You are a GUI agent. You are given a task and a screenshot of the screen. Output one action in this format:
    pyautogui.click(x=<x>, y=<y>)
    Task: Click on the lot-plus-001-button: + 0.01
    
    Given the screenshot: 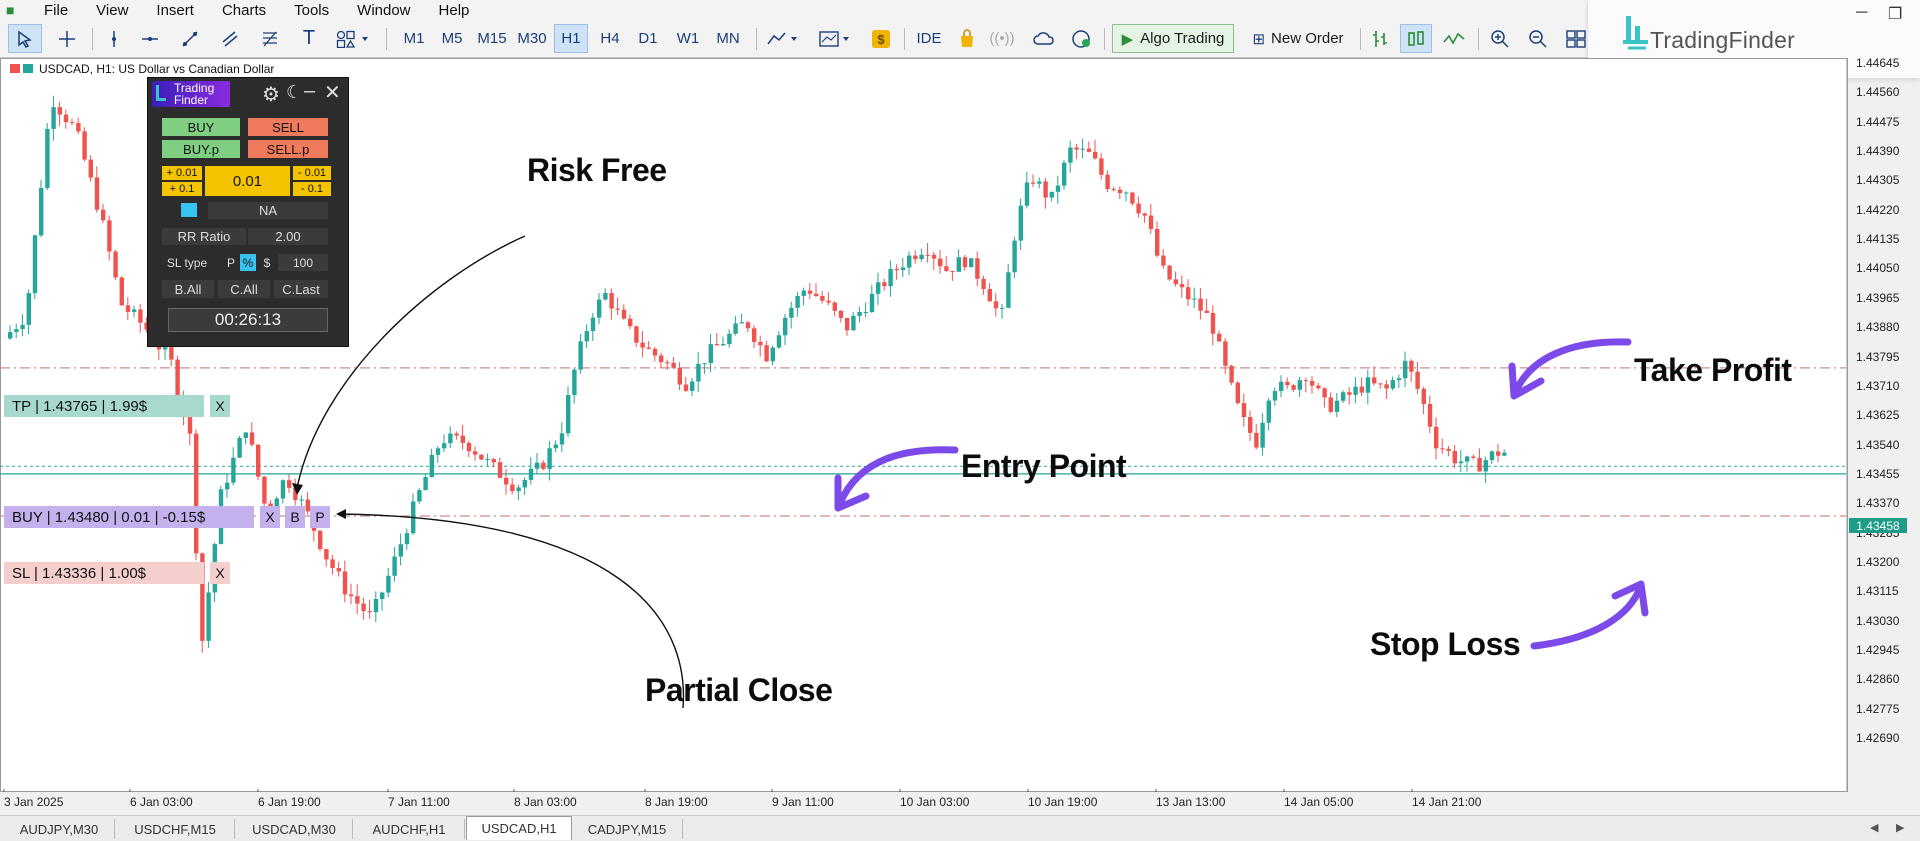 What is the action you would take?
    pyautogui.click(x=182, y=173)
    